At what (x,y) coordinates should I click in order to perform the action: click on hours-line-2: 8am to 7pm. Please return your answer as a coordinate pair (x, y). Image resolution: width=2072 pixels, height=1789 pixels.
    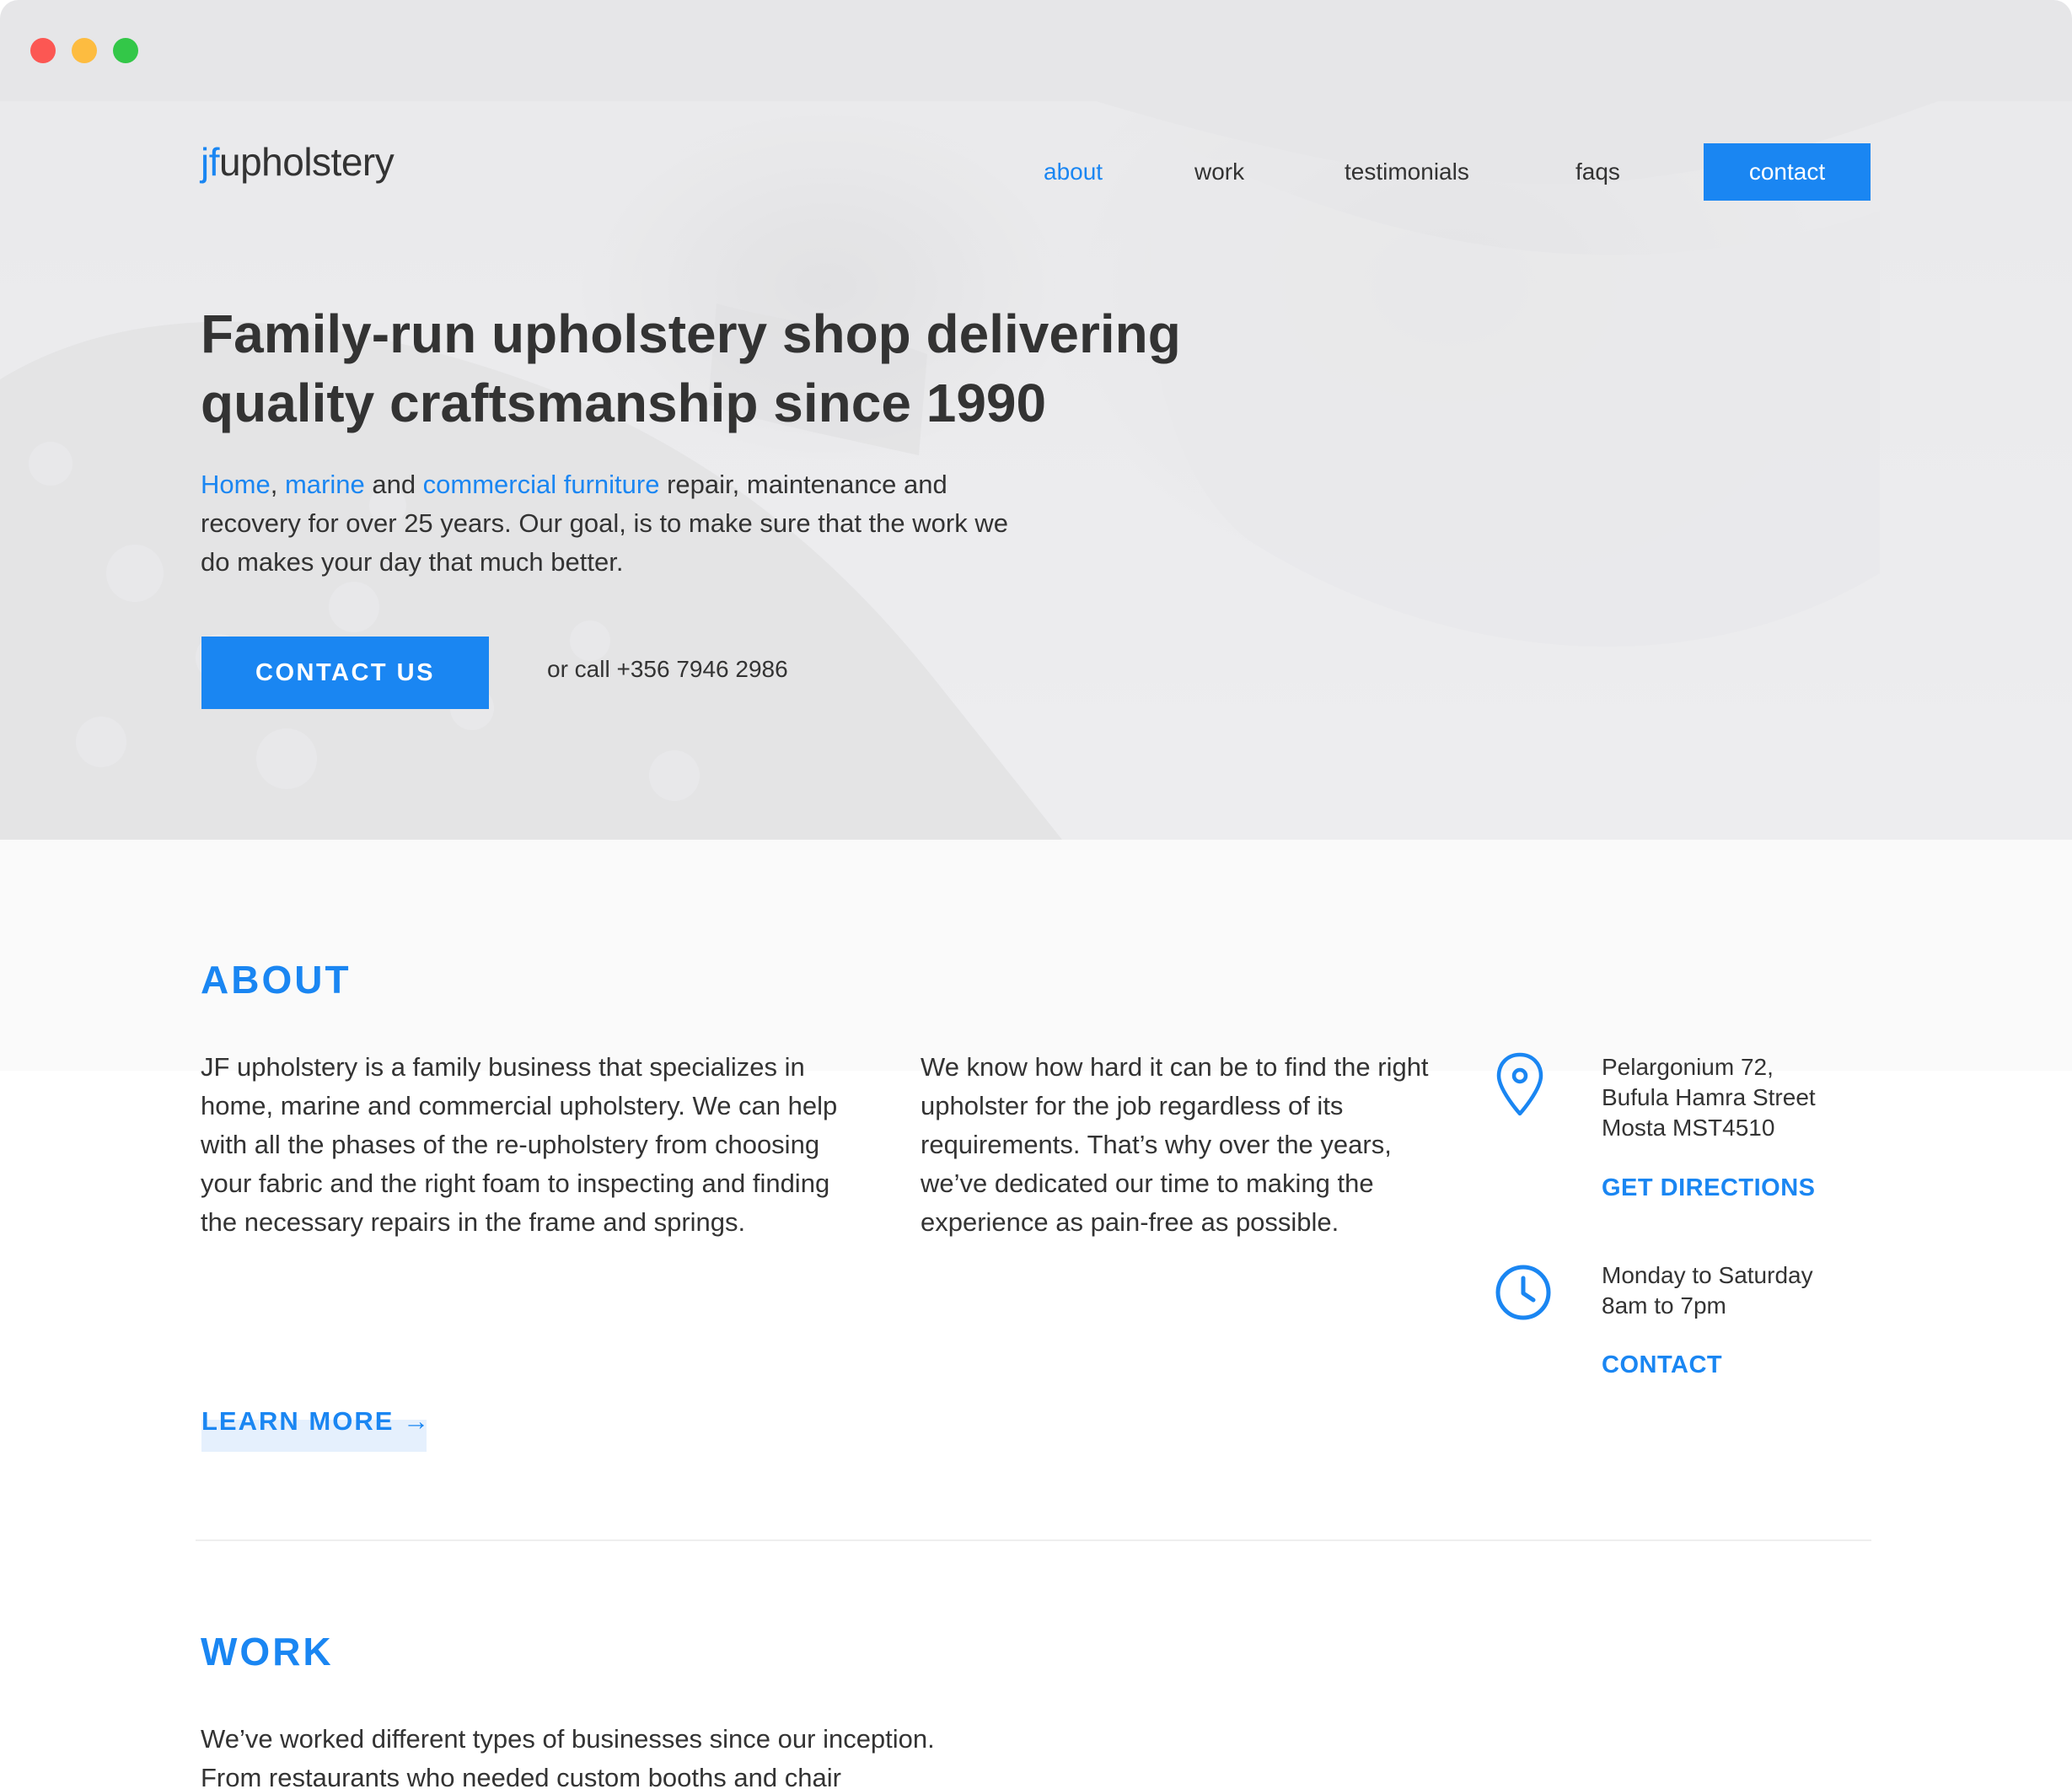
    Looking at the image, I should click on (1664, 1305).